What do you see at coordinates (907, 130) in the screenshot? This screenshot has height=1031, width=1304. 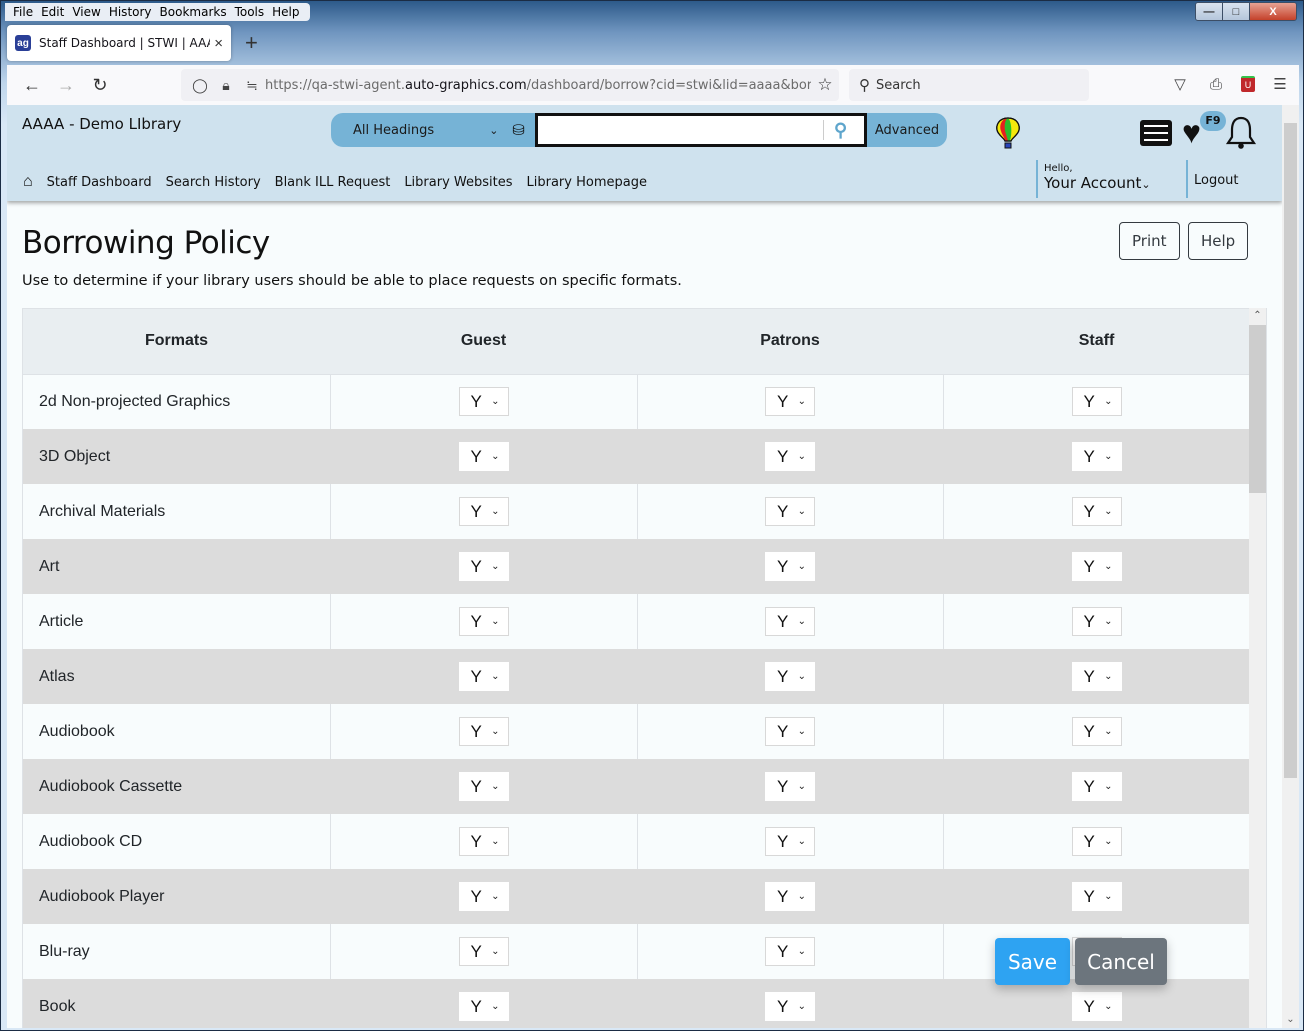 I see `advanced-search-button: Advanced` at bounding box center [907, 130].